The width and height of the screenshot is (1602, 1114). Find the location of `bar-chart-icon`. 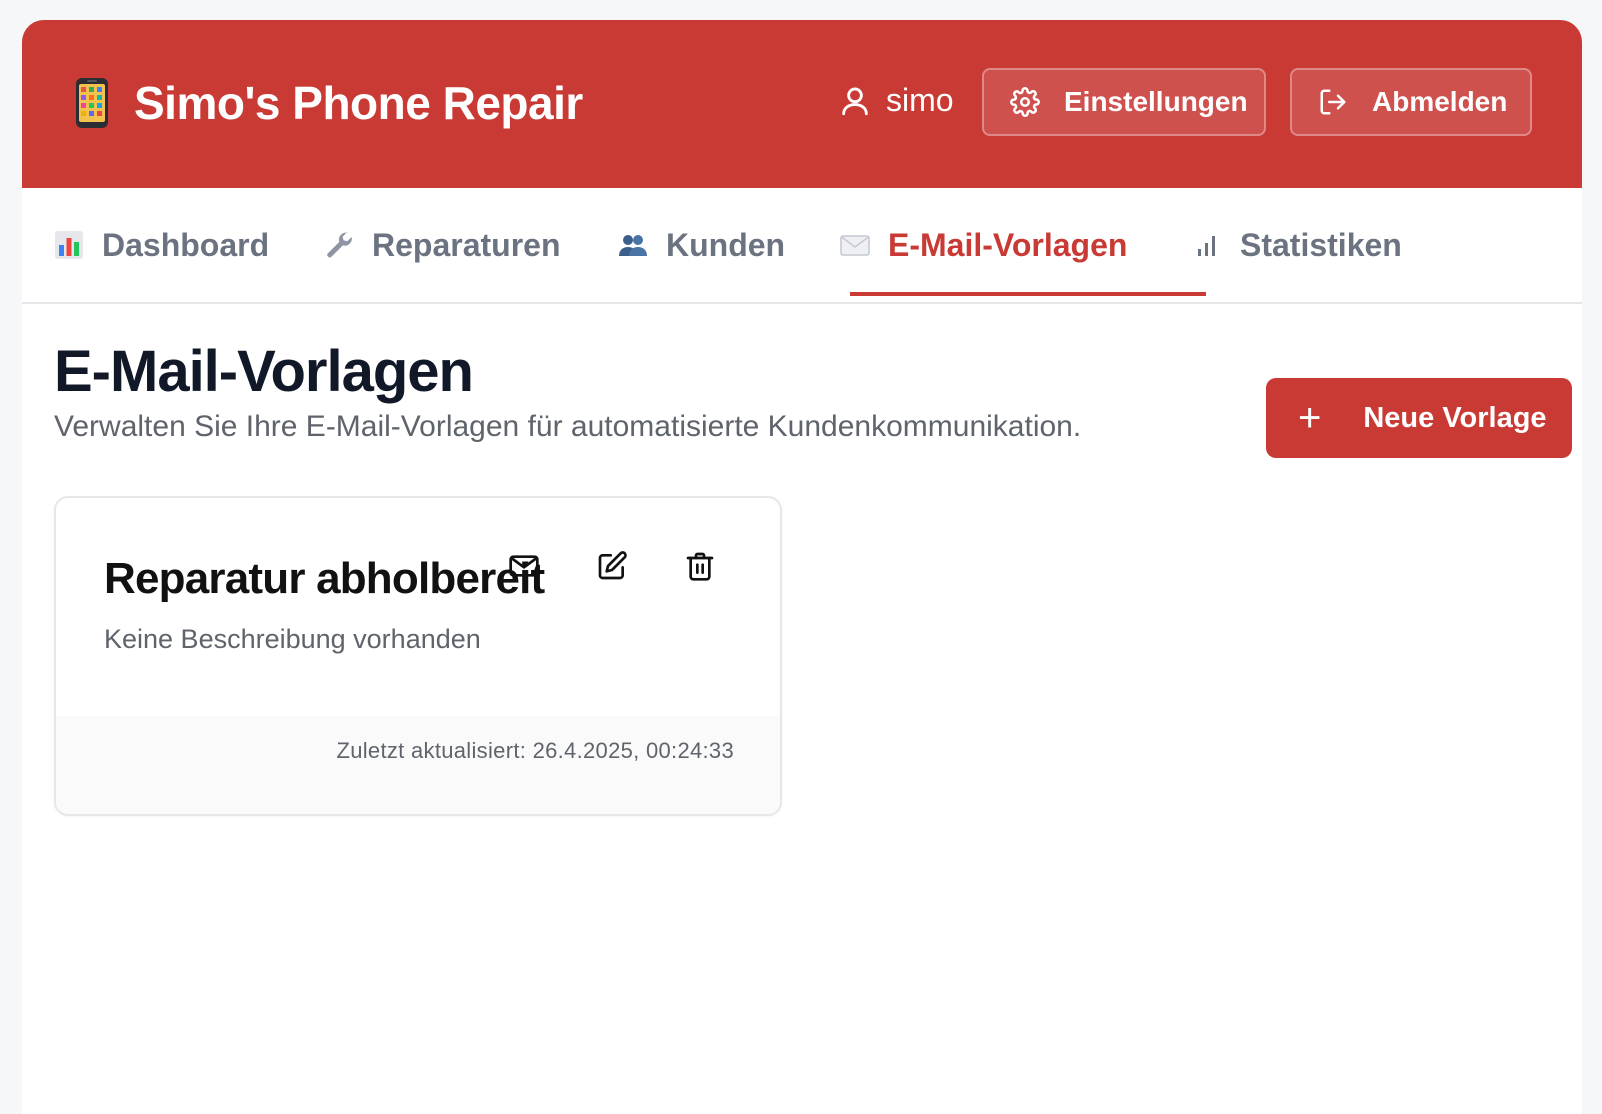

bar-chart-icon is located at coordinates (69, 245).